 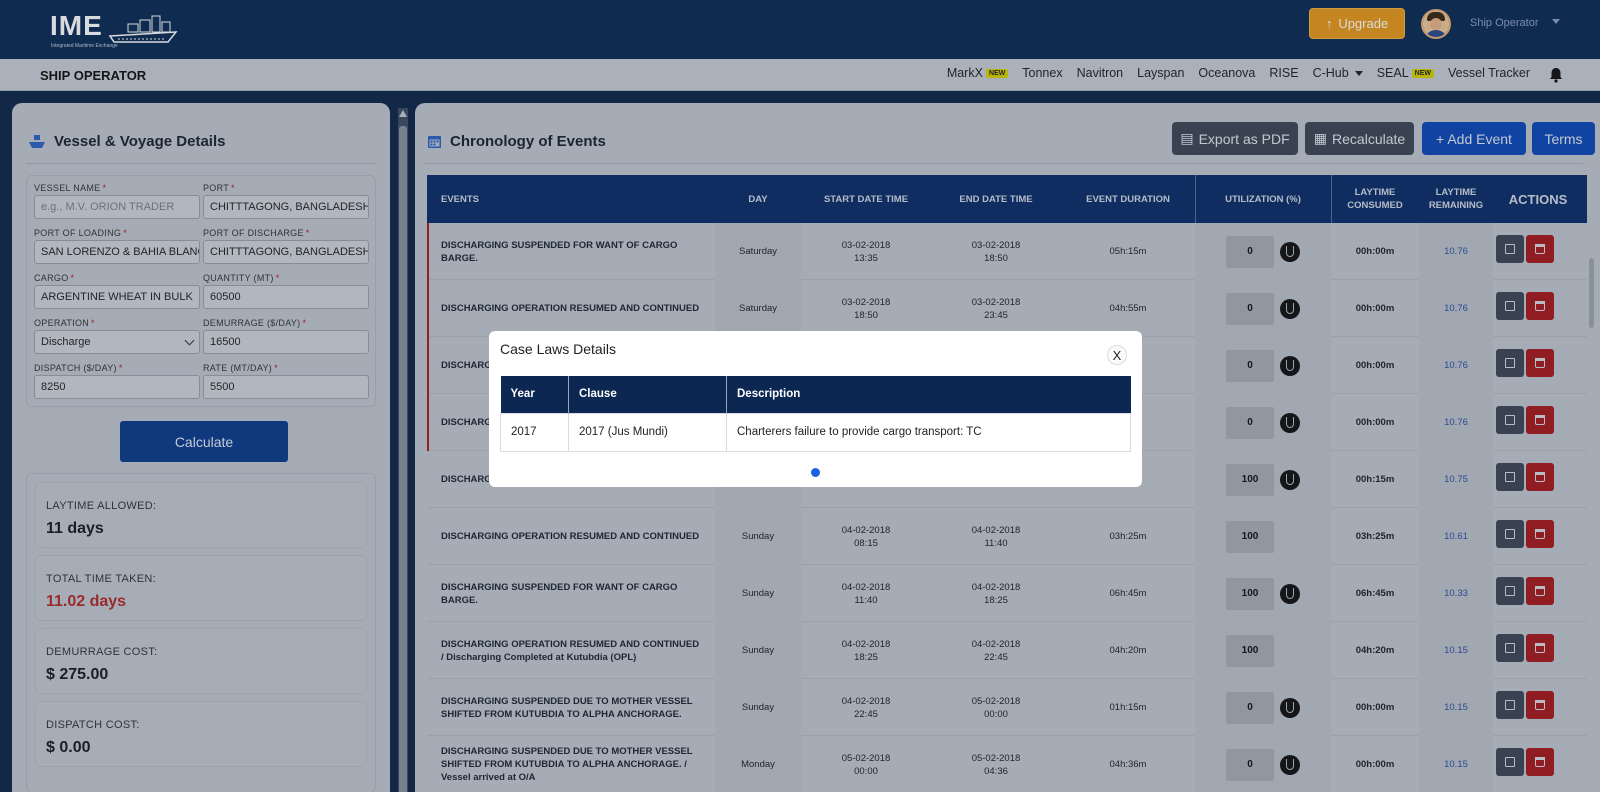 I want to click on clause-cell: 2017 (Jus Mundi), so click(x=647, y=432).